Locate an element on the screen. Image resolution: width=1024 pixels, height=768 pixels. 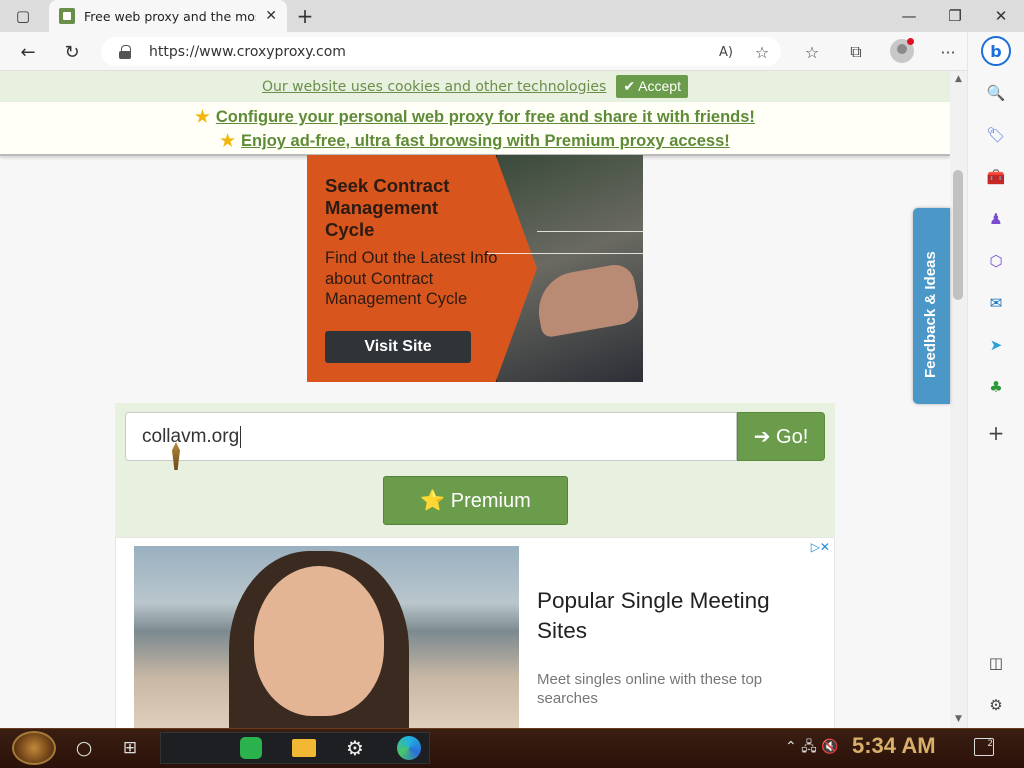
premium-button: ⭐ Premium is located at coordinates (475, 500).